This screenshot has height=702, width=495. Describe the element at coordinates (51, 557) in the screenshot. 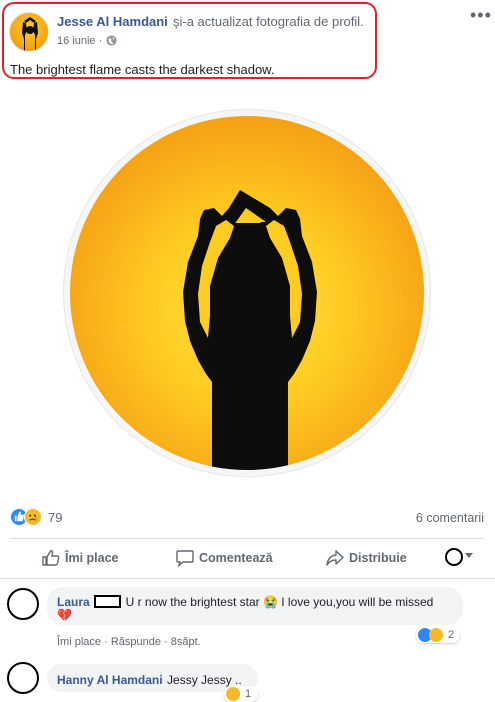

I see `thumbs-up-icon` at that location.